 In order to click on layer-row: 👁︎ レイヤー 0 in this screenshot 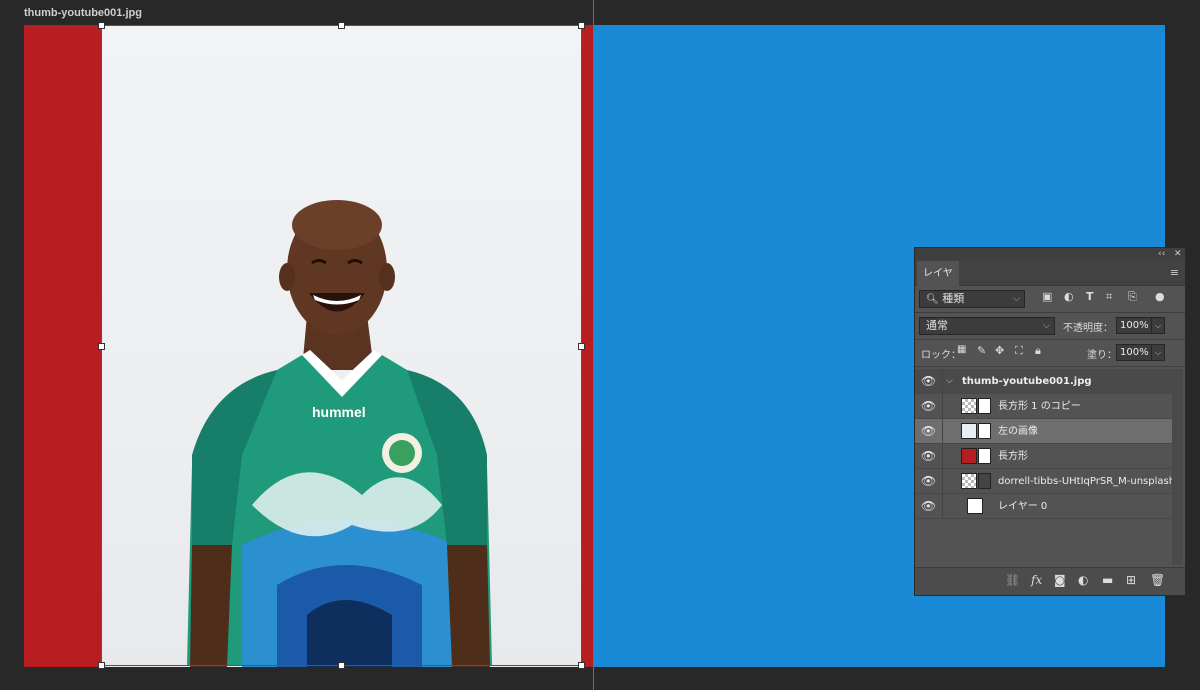, I will do `click(1044, 506)`.